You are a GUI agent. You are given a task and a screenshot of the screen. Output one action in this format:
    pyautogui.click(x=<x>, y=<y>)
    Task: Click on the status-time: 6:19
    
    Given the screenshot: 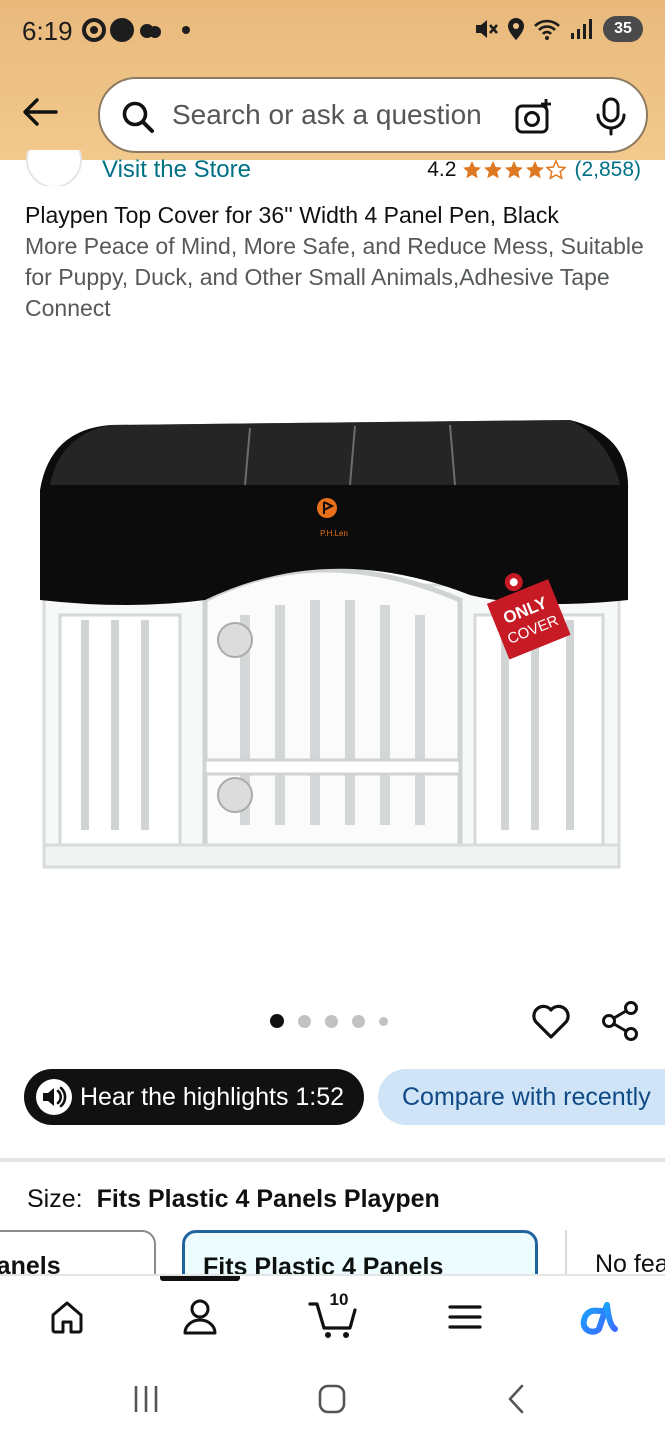 What is the action you would take?
    pyautogui.click(x=47, y=31)
    